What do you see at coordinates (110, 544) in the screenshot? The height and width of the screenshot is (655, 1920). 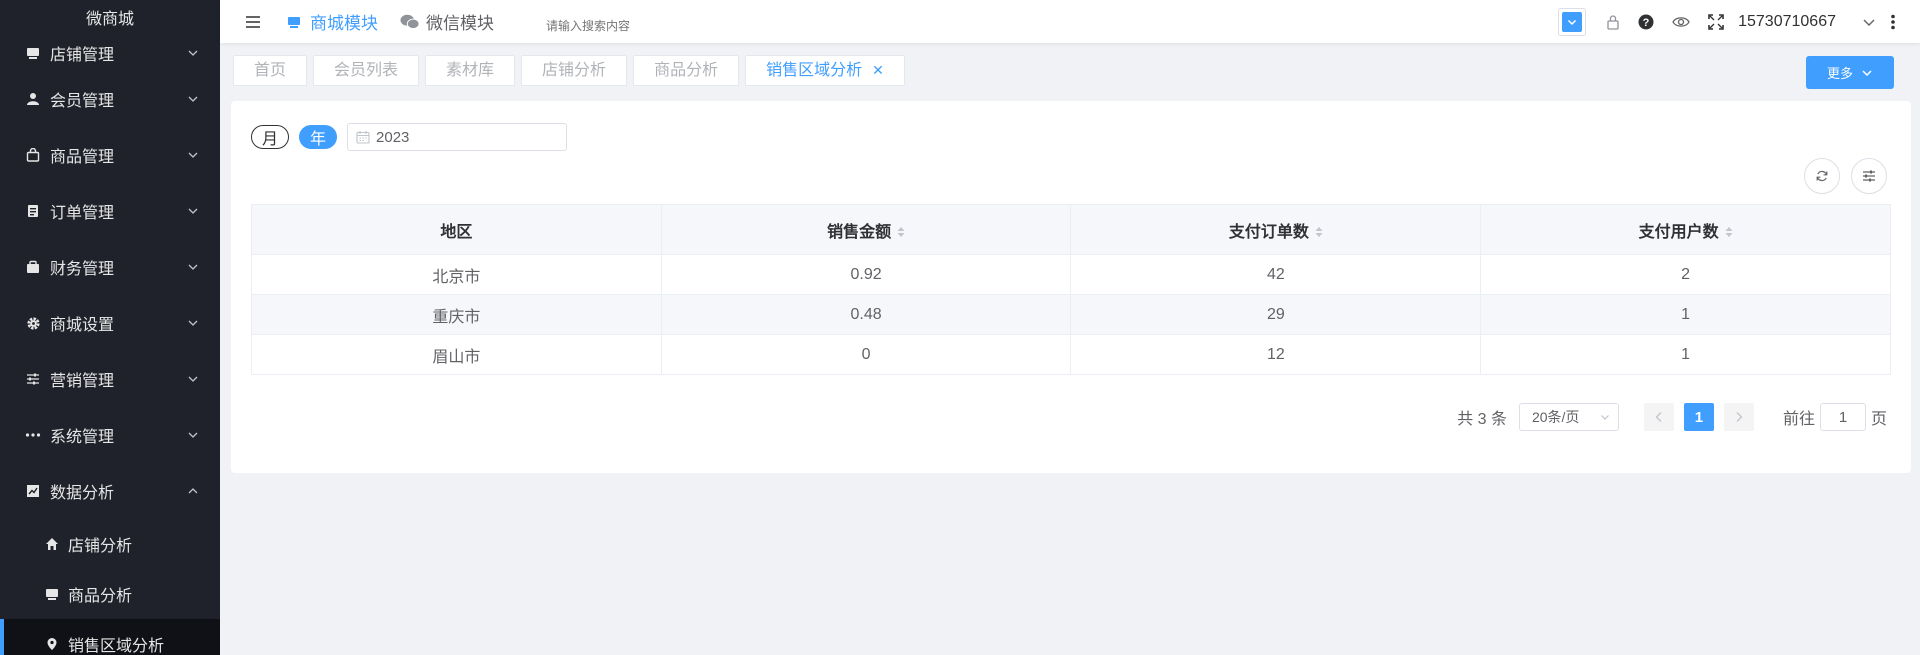 I see `sidebar-subitem-store-analysis: 店铺分析` at bounding box center [110, 544].